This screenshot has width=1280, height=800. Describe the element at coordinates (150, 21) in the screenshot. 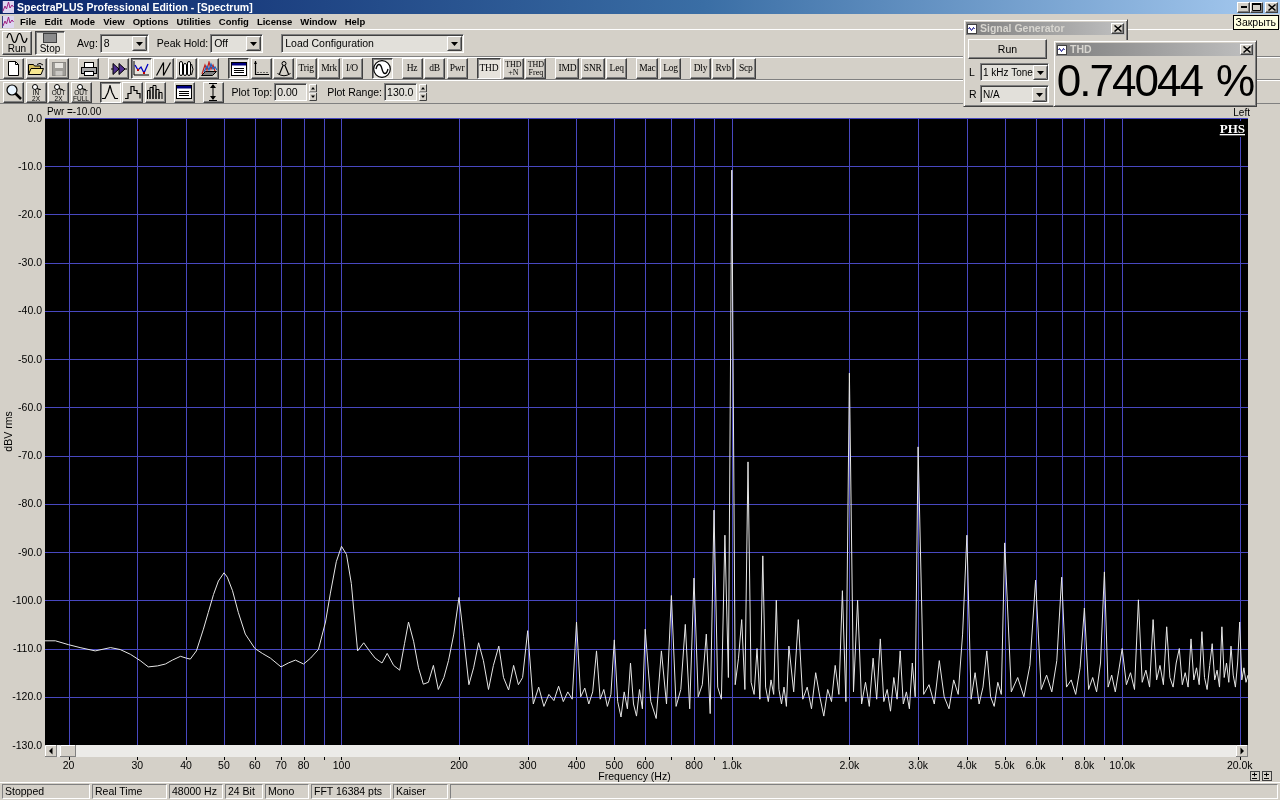

I see `menu-item: Options` at that location.